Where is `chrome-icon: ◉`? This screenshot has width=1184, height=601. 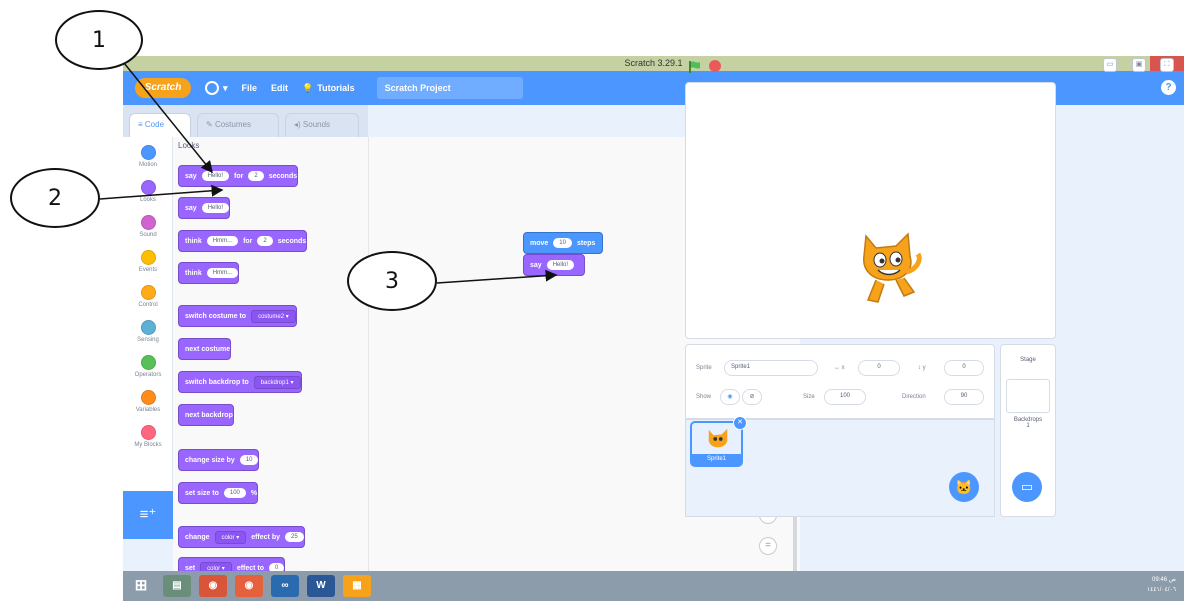 chrome-icon: ◉ is located at coordinates (213, 586).